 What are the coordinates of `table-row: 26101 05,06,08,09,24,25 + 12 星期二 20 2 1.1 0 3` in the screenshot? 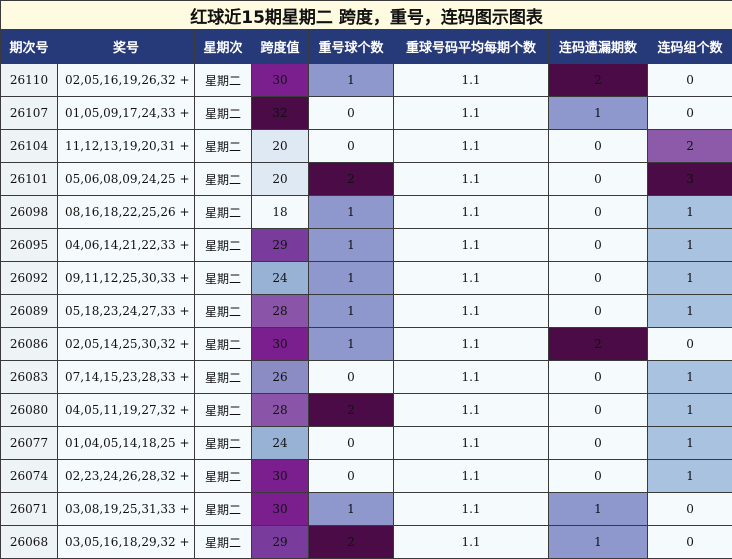 It's located at (366, 179).